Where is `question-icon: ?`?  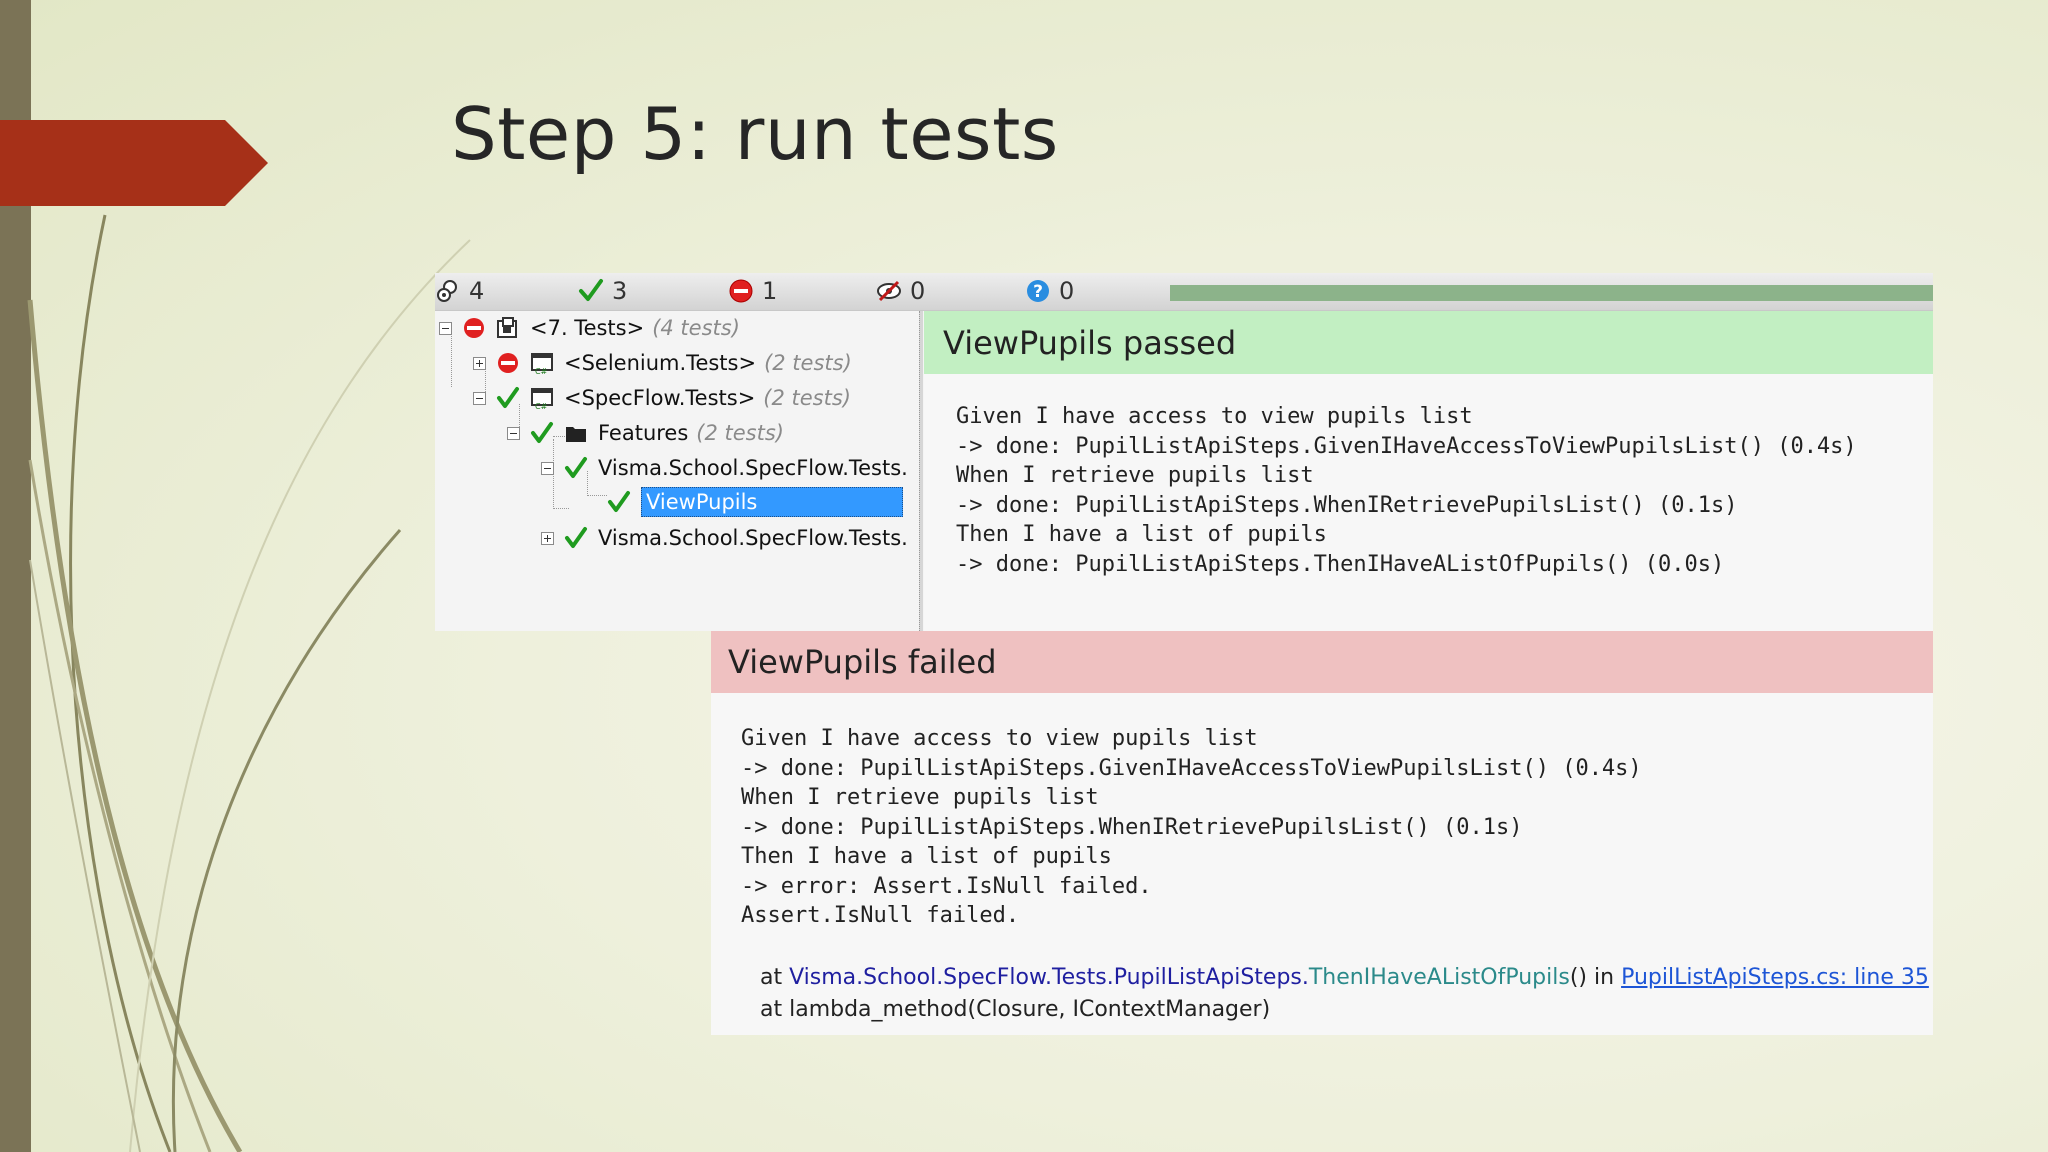
question-icon: ? is located at coordinates (1038, 291).